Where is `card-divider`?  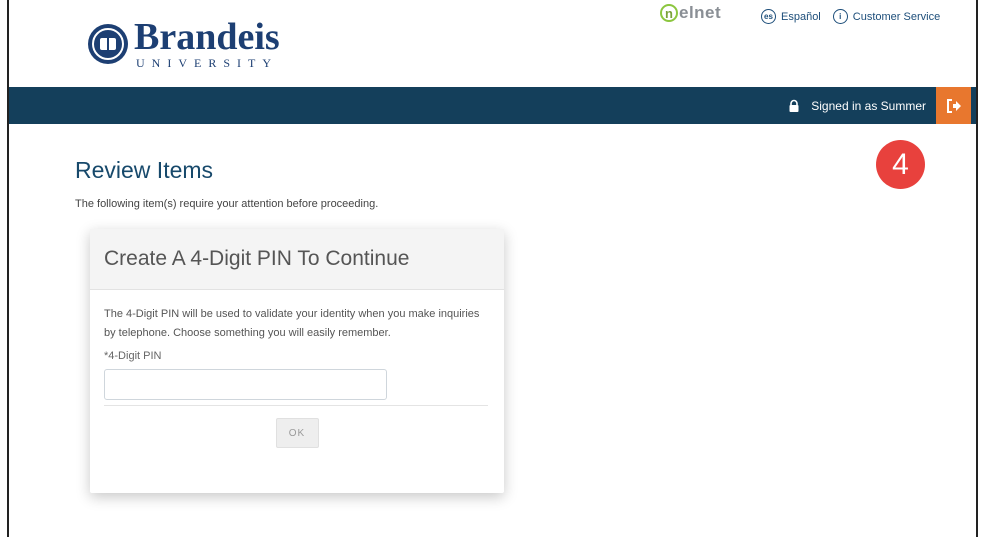 card-divider is located at coordinates (296, 405).